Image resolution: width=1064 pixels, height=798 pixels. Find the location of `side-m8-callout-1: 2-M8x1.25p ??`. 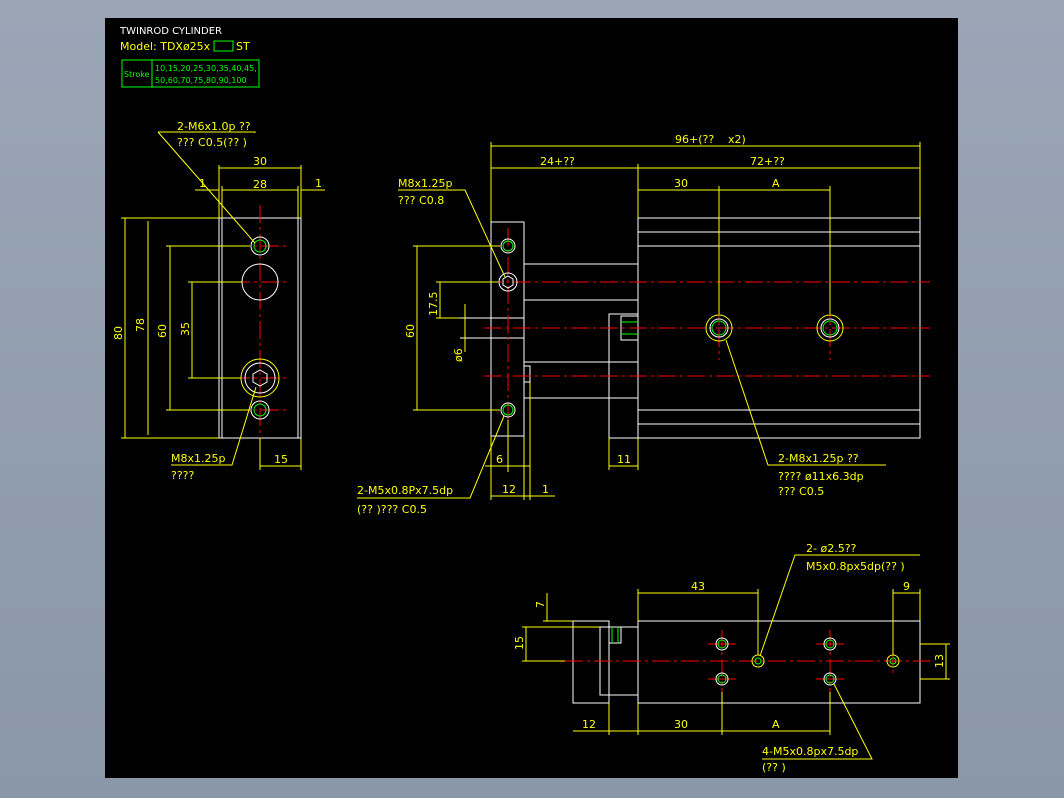

side-m8-callout-1: 2-M8x1.25p ?? is located at coordinates (818, 458).